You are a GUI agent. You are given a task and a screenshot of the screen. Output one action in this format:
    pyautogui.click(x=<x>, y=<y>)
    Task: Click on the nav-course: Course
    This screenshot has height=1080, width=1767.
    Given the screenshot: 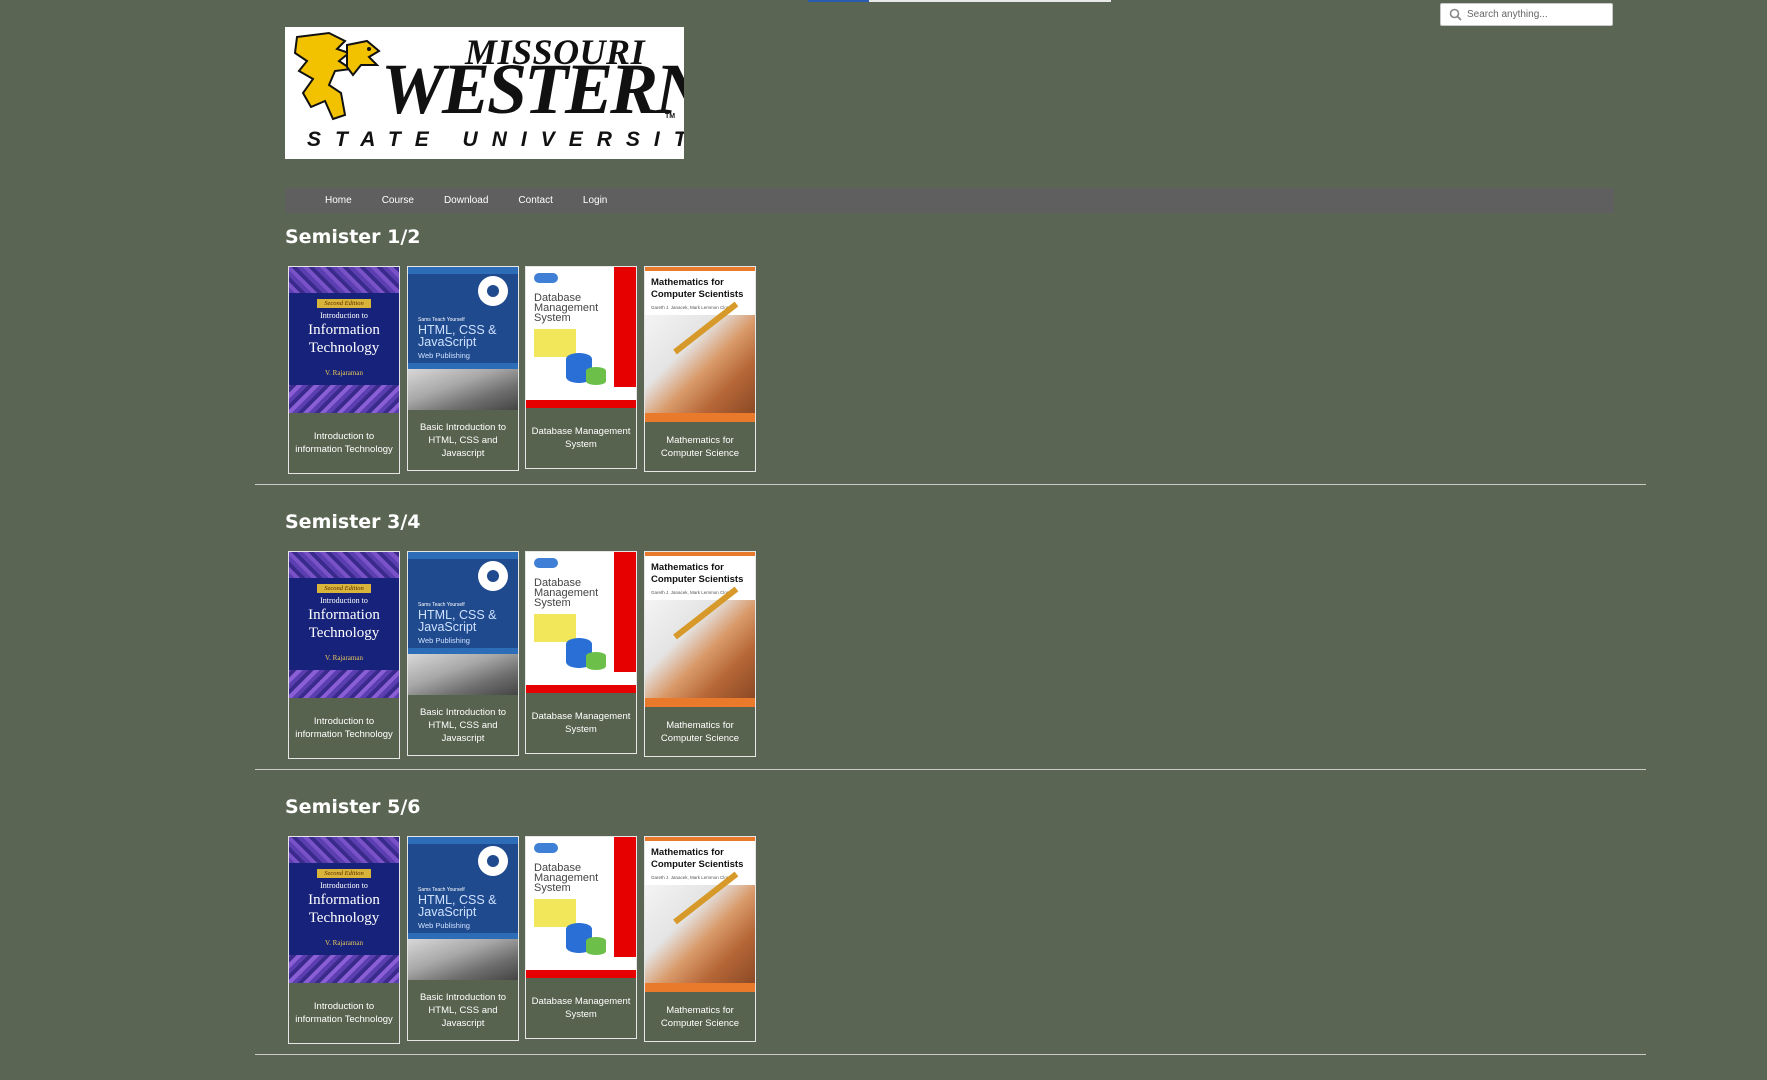 What is the action you would take?
    pyautogui.click(x=398, y=200)
    